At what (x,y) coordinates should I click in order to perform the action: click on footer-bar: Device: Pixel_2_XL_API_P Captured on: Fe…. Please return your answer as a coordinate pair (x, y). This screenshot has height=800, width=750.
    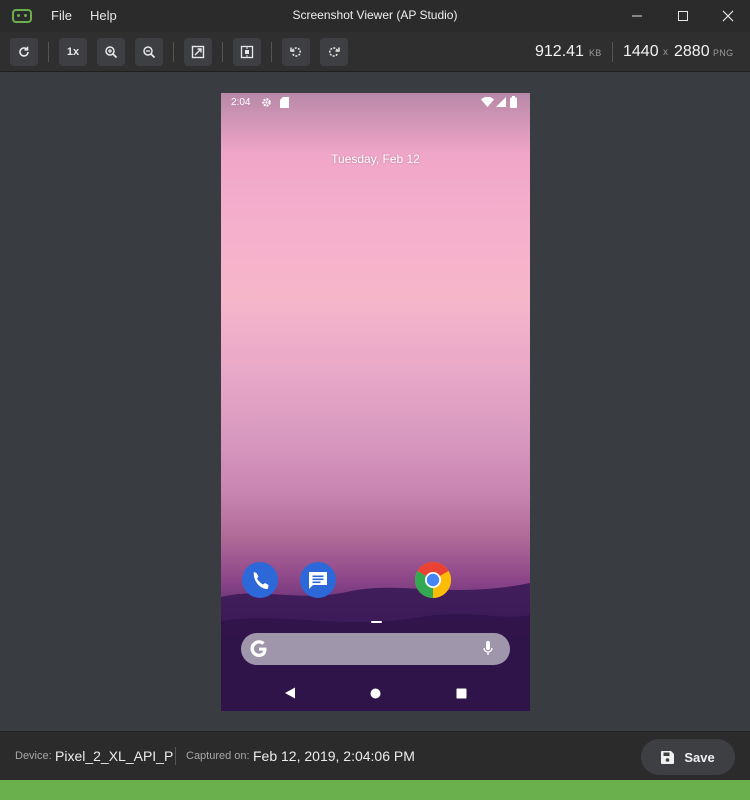
    Looking at the image, I should click on (375, 755).